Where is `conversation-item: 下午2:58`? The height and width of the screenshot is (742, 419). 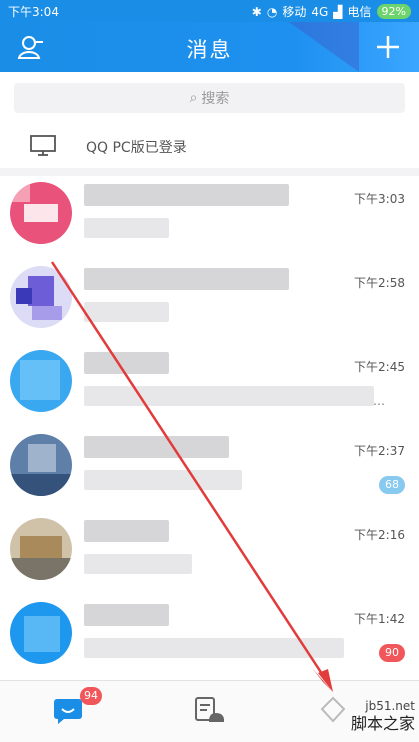
conversation-item: 下午2:58 is located at coordinates (209, 302).